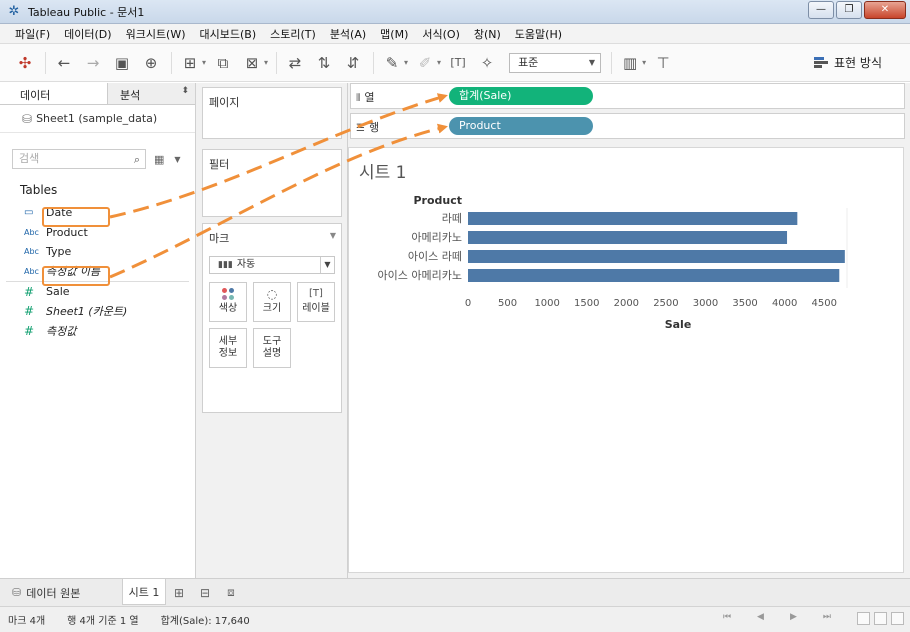  I want to click on menu-data: 데이터(D), so click(87, 34).